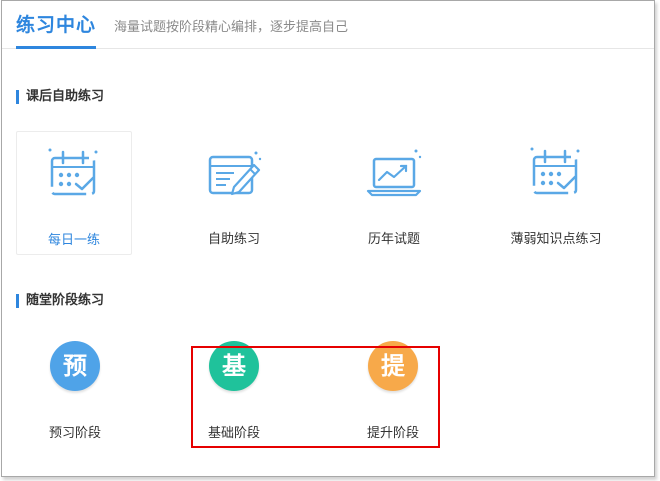 The height and width of the screenshot is (481, 660). I want to click on header: 练习中心 海量试题按阶段精心编排，逐步提高自己, so click(328, 25).